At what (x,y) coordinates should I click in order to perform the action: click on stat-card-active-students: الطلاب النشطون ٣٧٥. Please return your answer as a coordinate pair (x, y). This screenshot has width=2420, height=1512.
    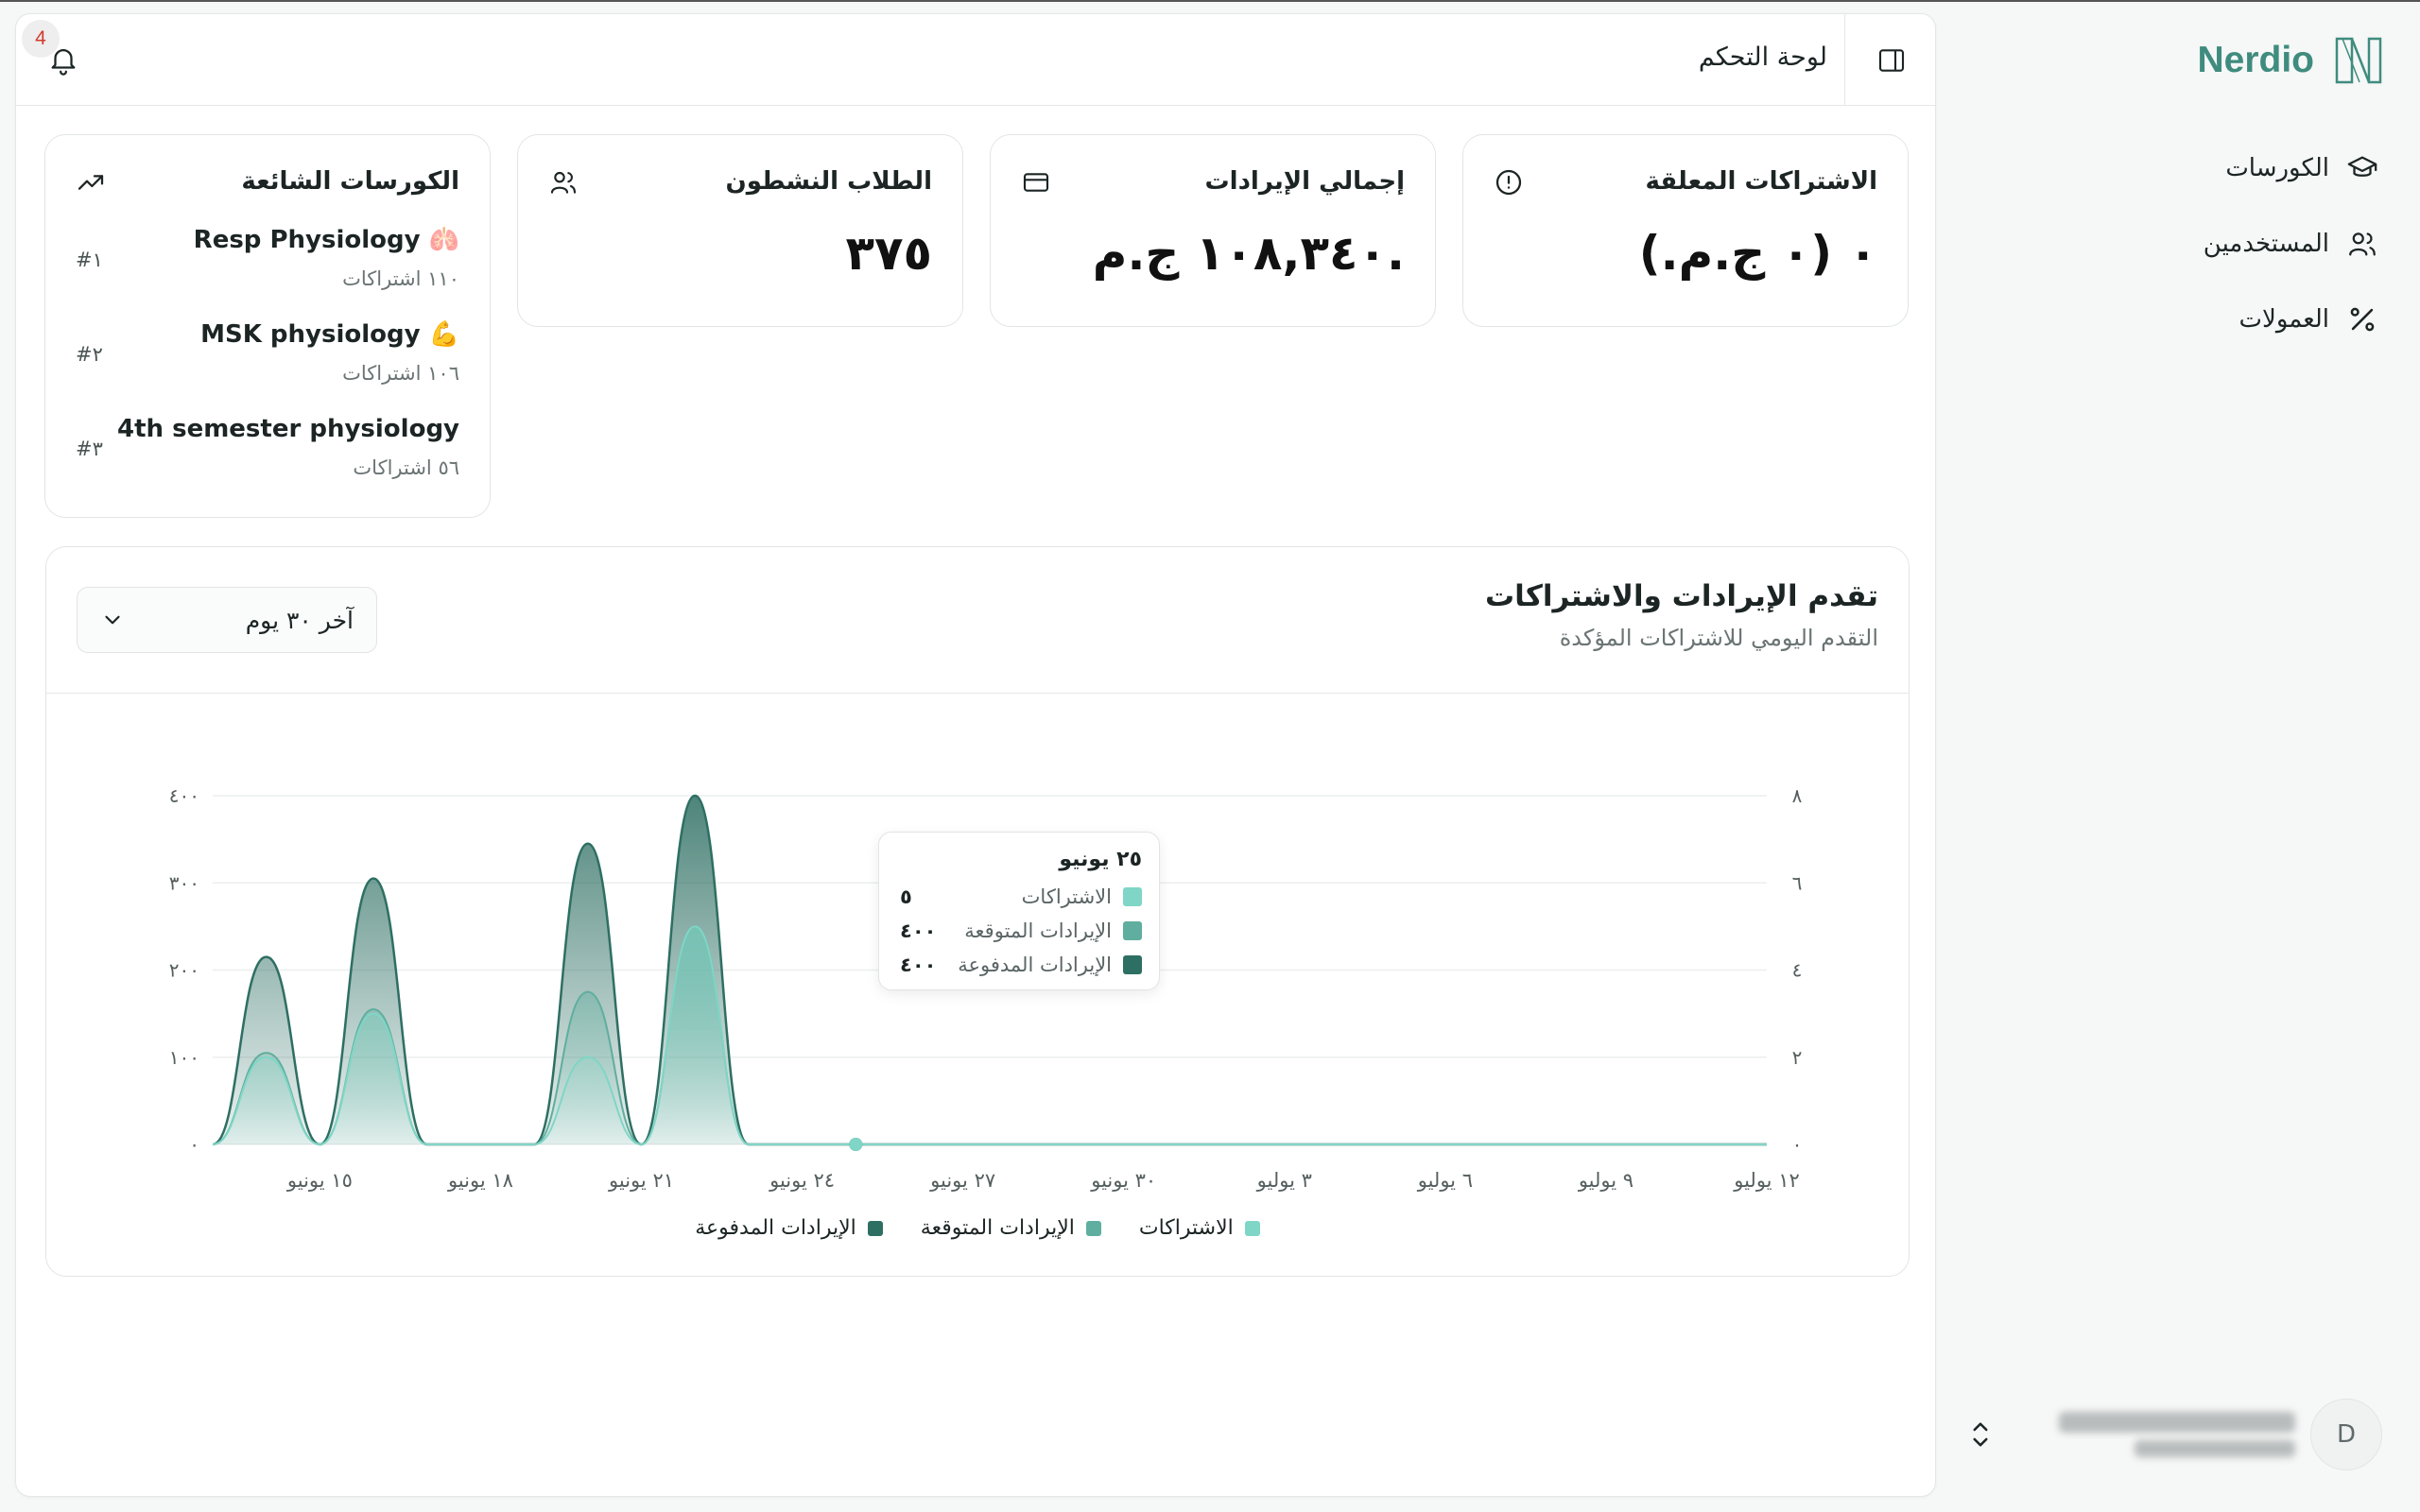
    Looking at the image, I should click on (740, 230).